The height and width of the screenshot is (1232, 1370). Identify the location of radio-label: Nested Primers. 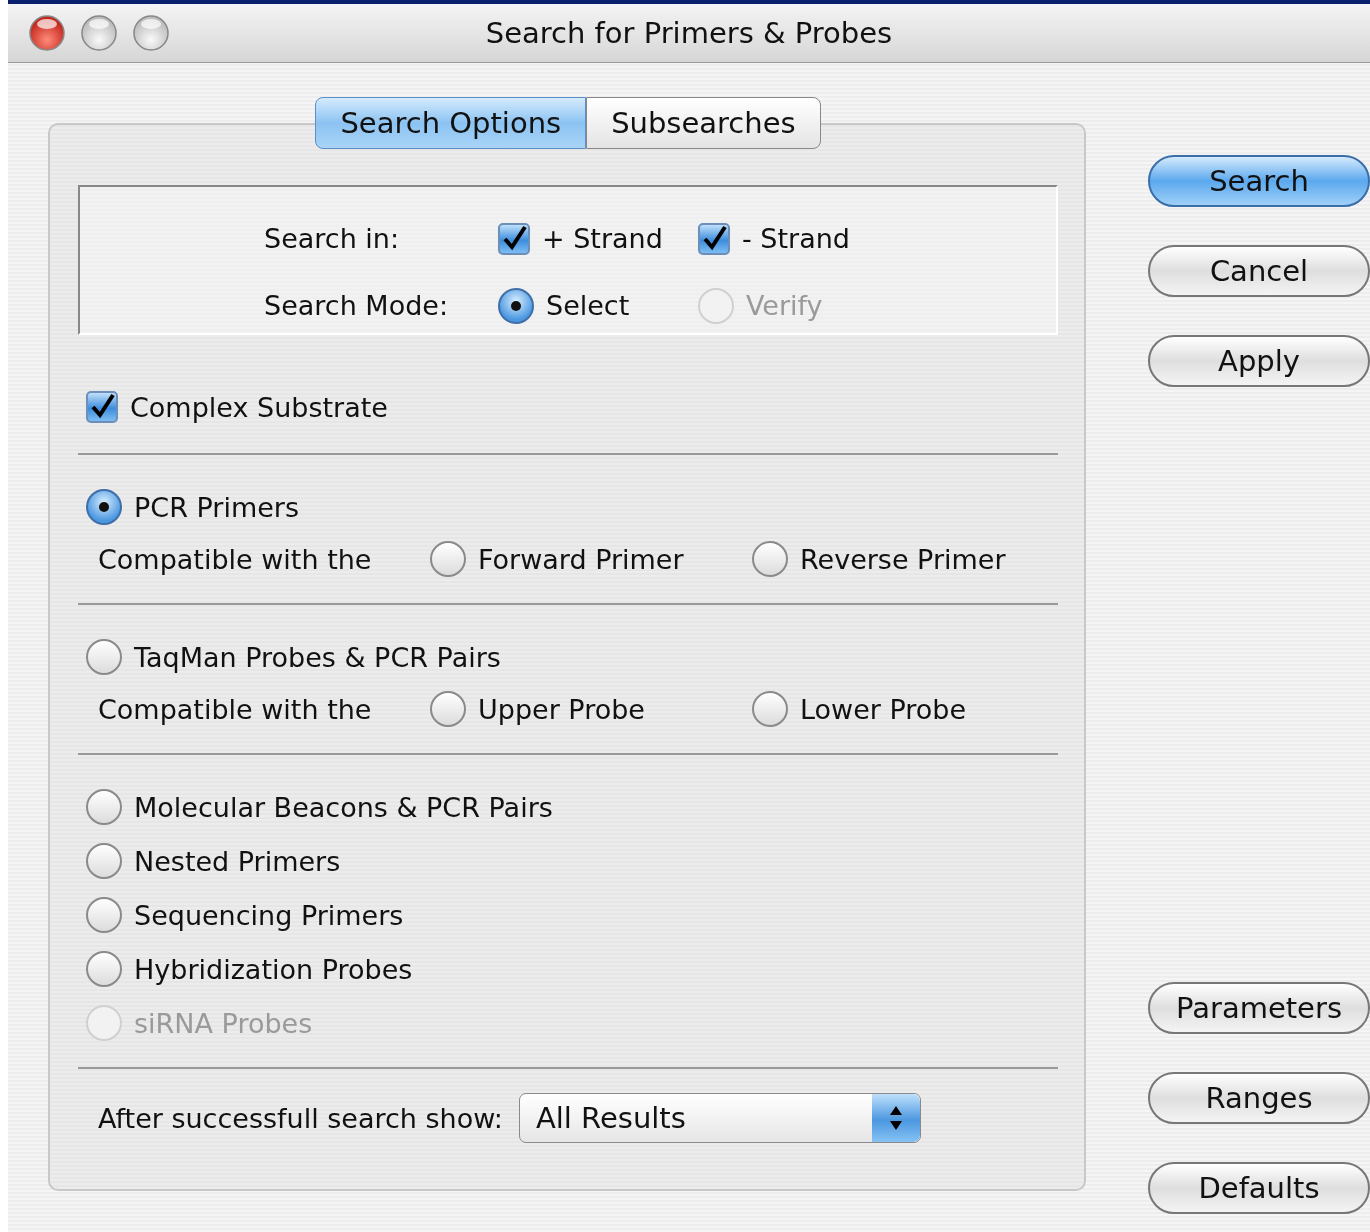
(237, 861).